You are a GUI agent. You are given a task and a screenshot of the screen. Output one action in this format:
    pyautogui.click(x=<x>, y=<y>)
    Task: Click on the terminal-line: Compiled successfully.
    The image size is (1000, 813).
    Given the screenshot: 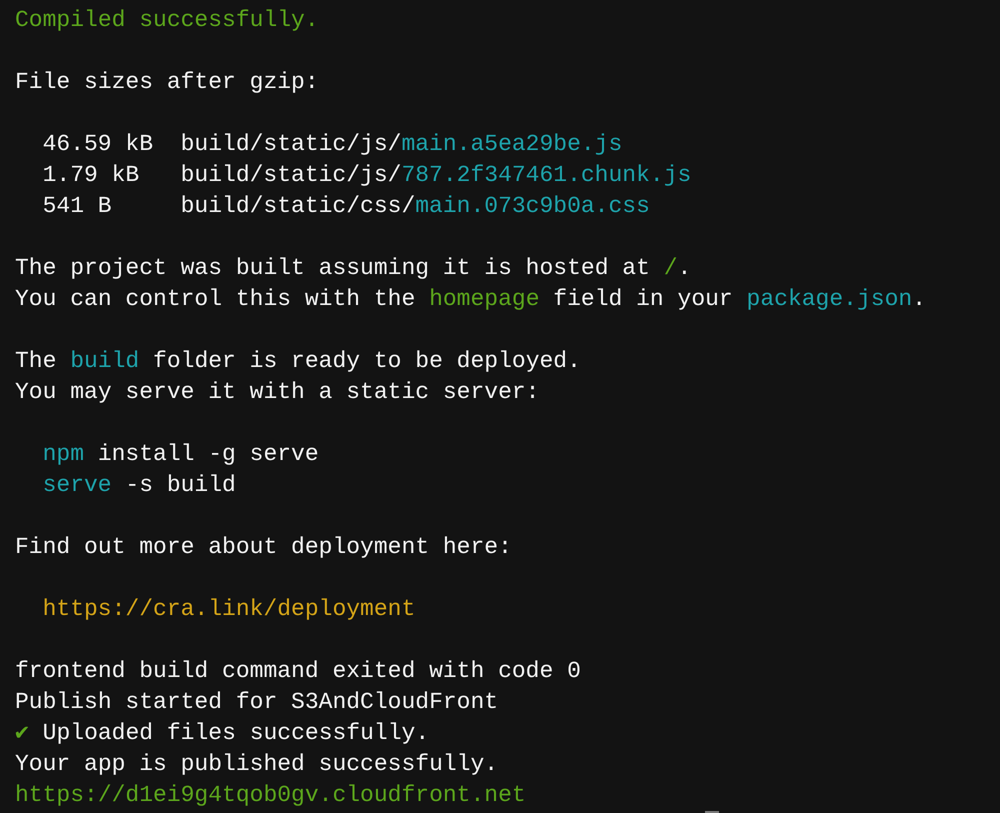 What is the action you would take?
    pyautogui.click(x=167, y=20)
    